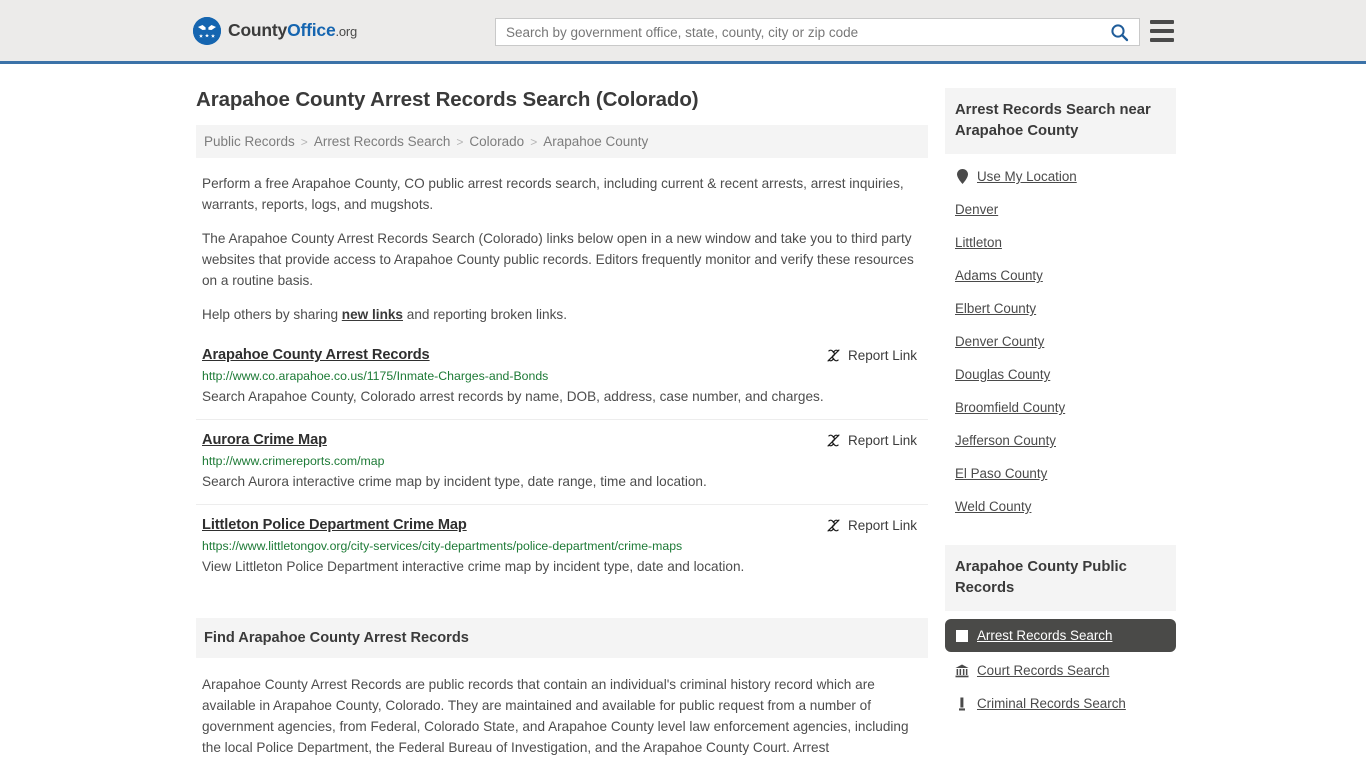 The width and height of the screenshot is (1366, 768). I want to click on result-title-link: Aurora Crime Map, so click(264, 440).